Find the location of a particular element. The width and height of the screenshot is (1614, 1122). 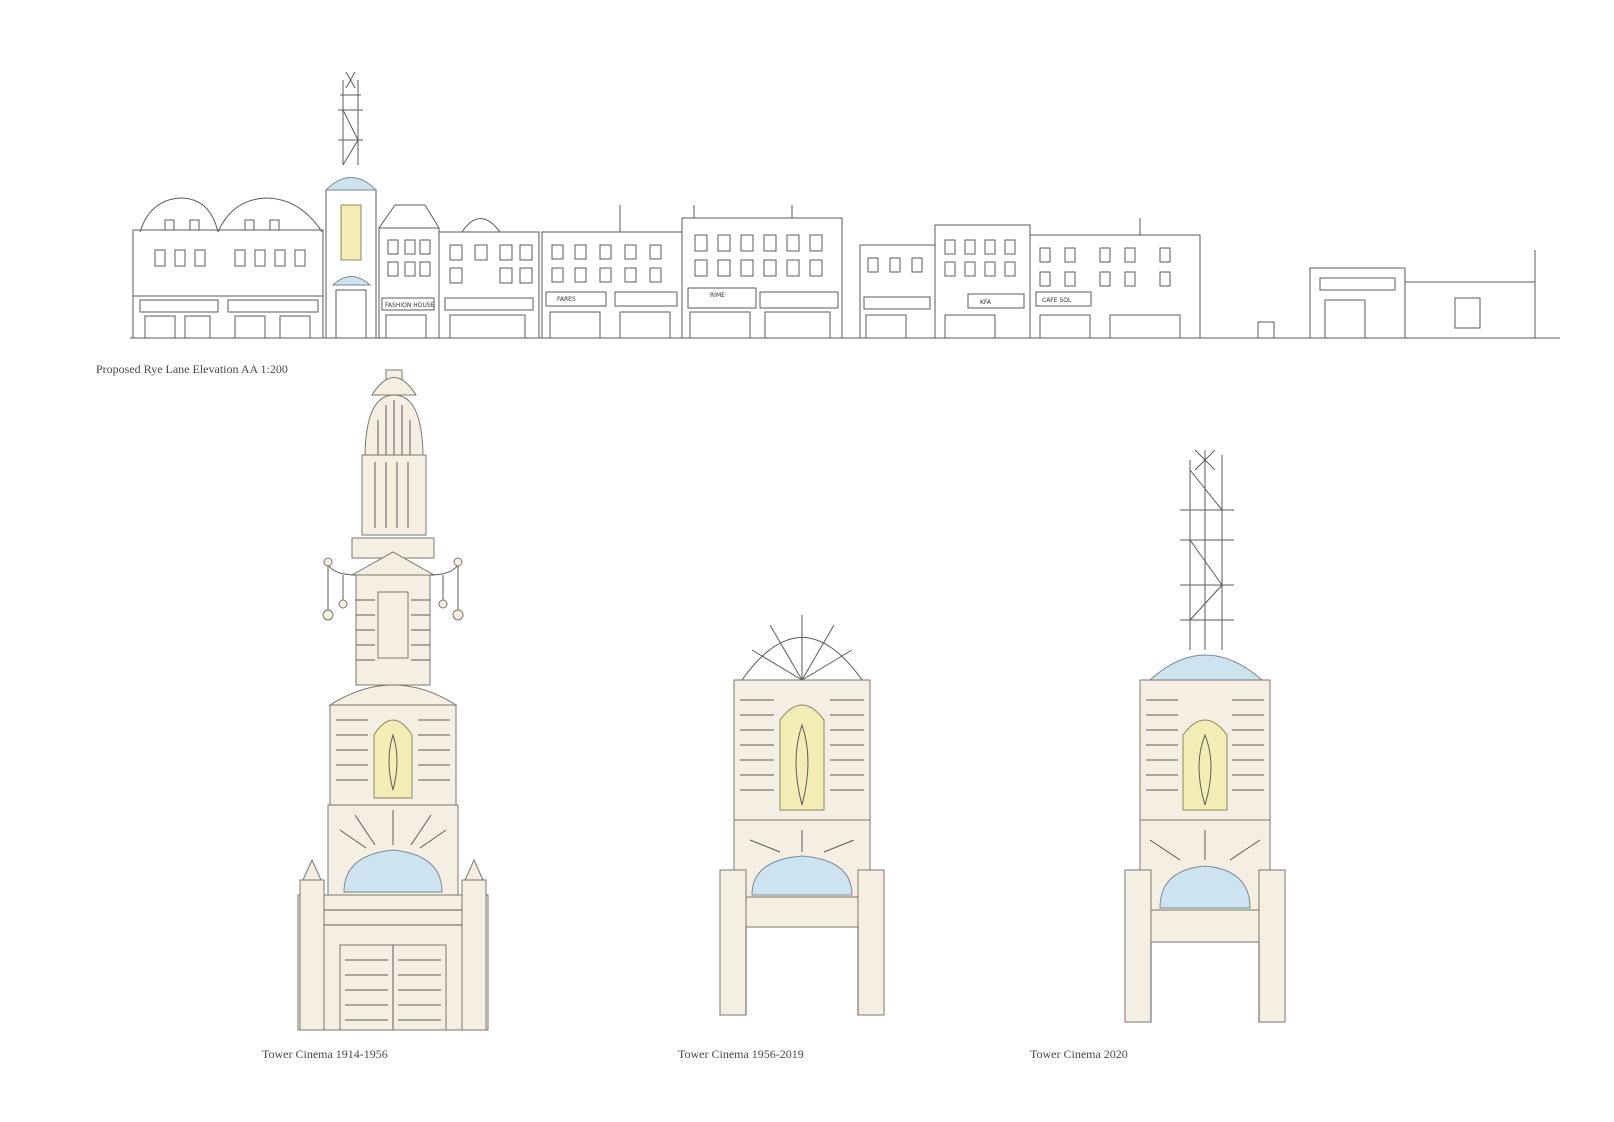

tower-1956-drawing is located at coordinates (802, 815).